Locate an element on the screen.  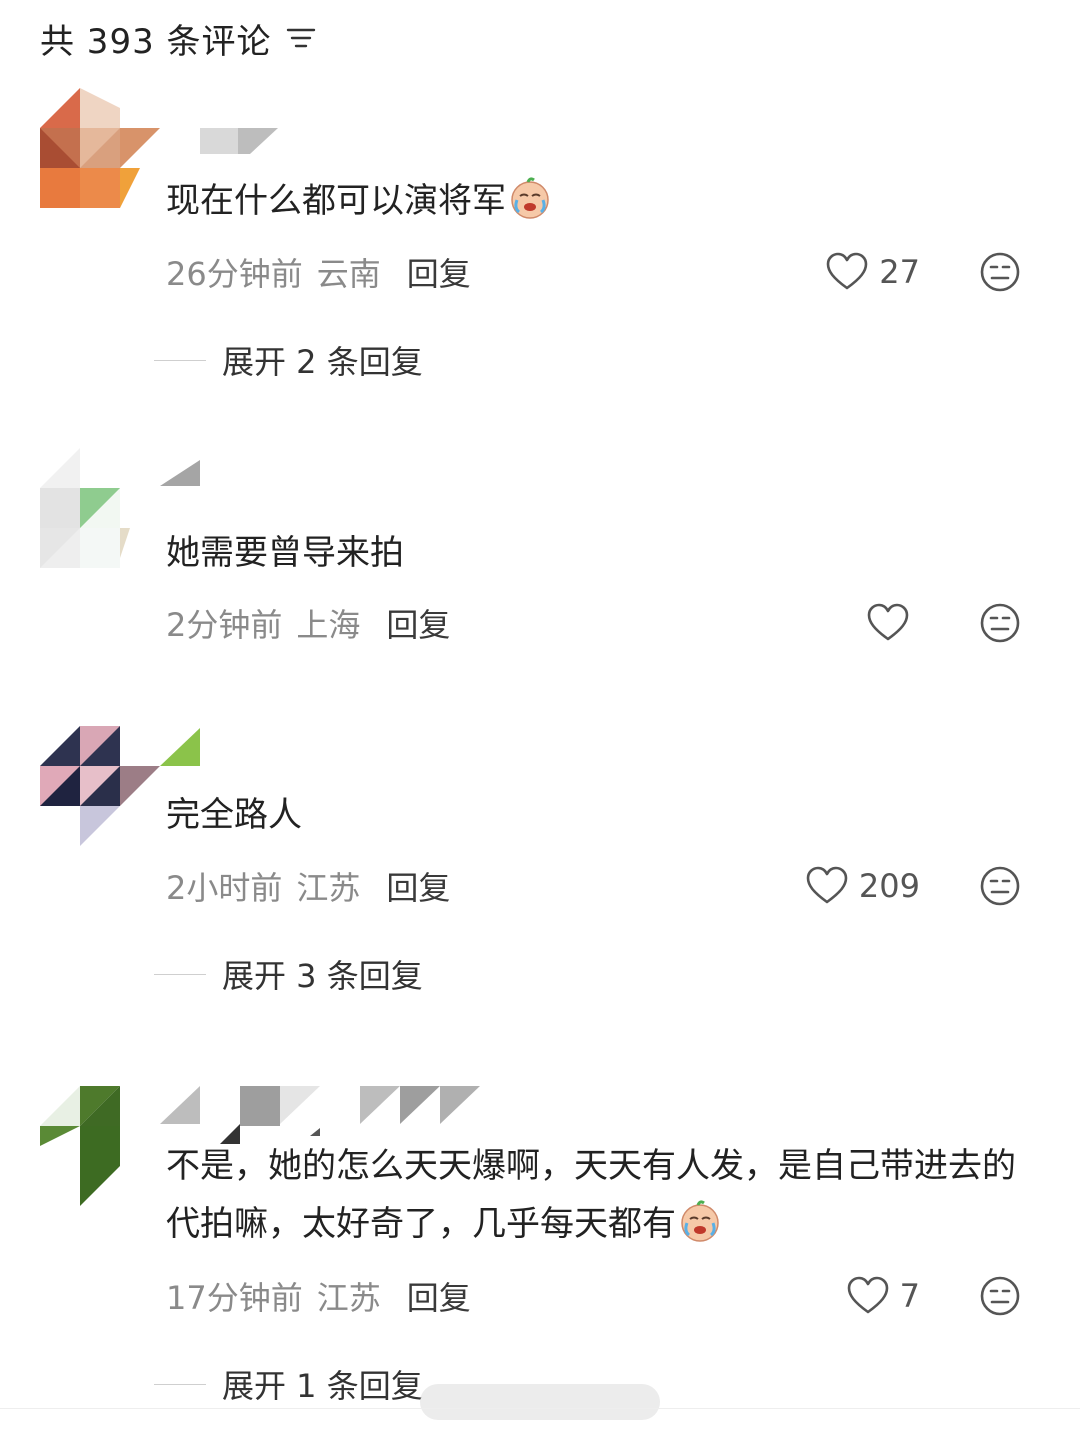
expand-replies-button: 展开 3 条回复 is located at coordinates (288, 974).